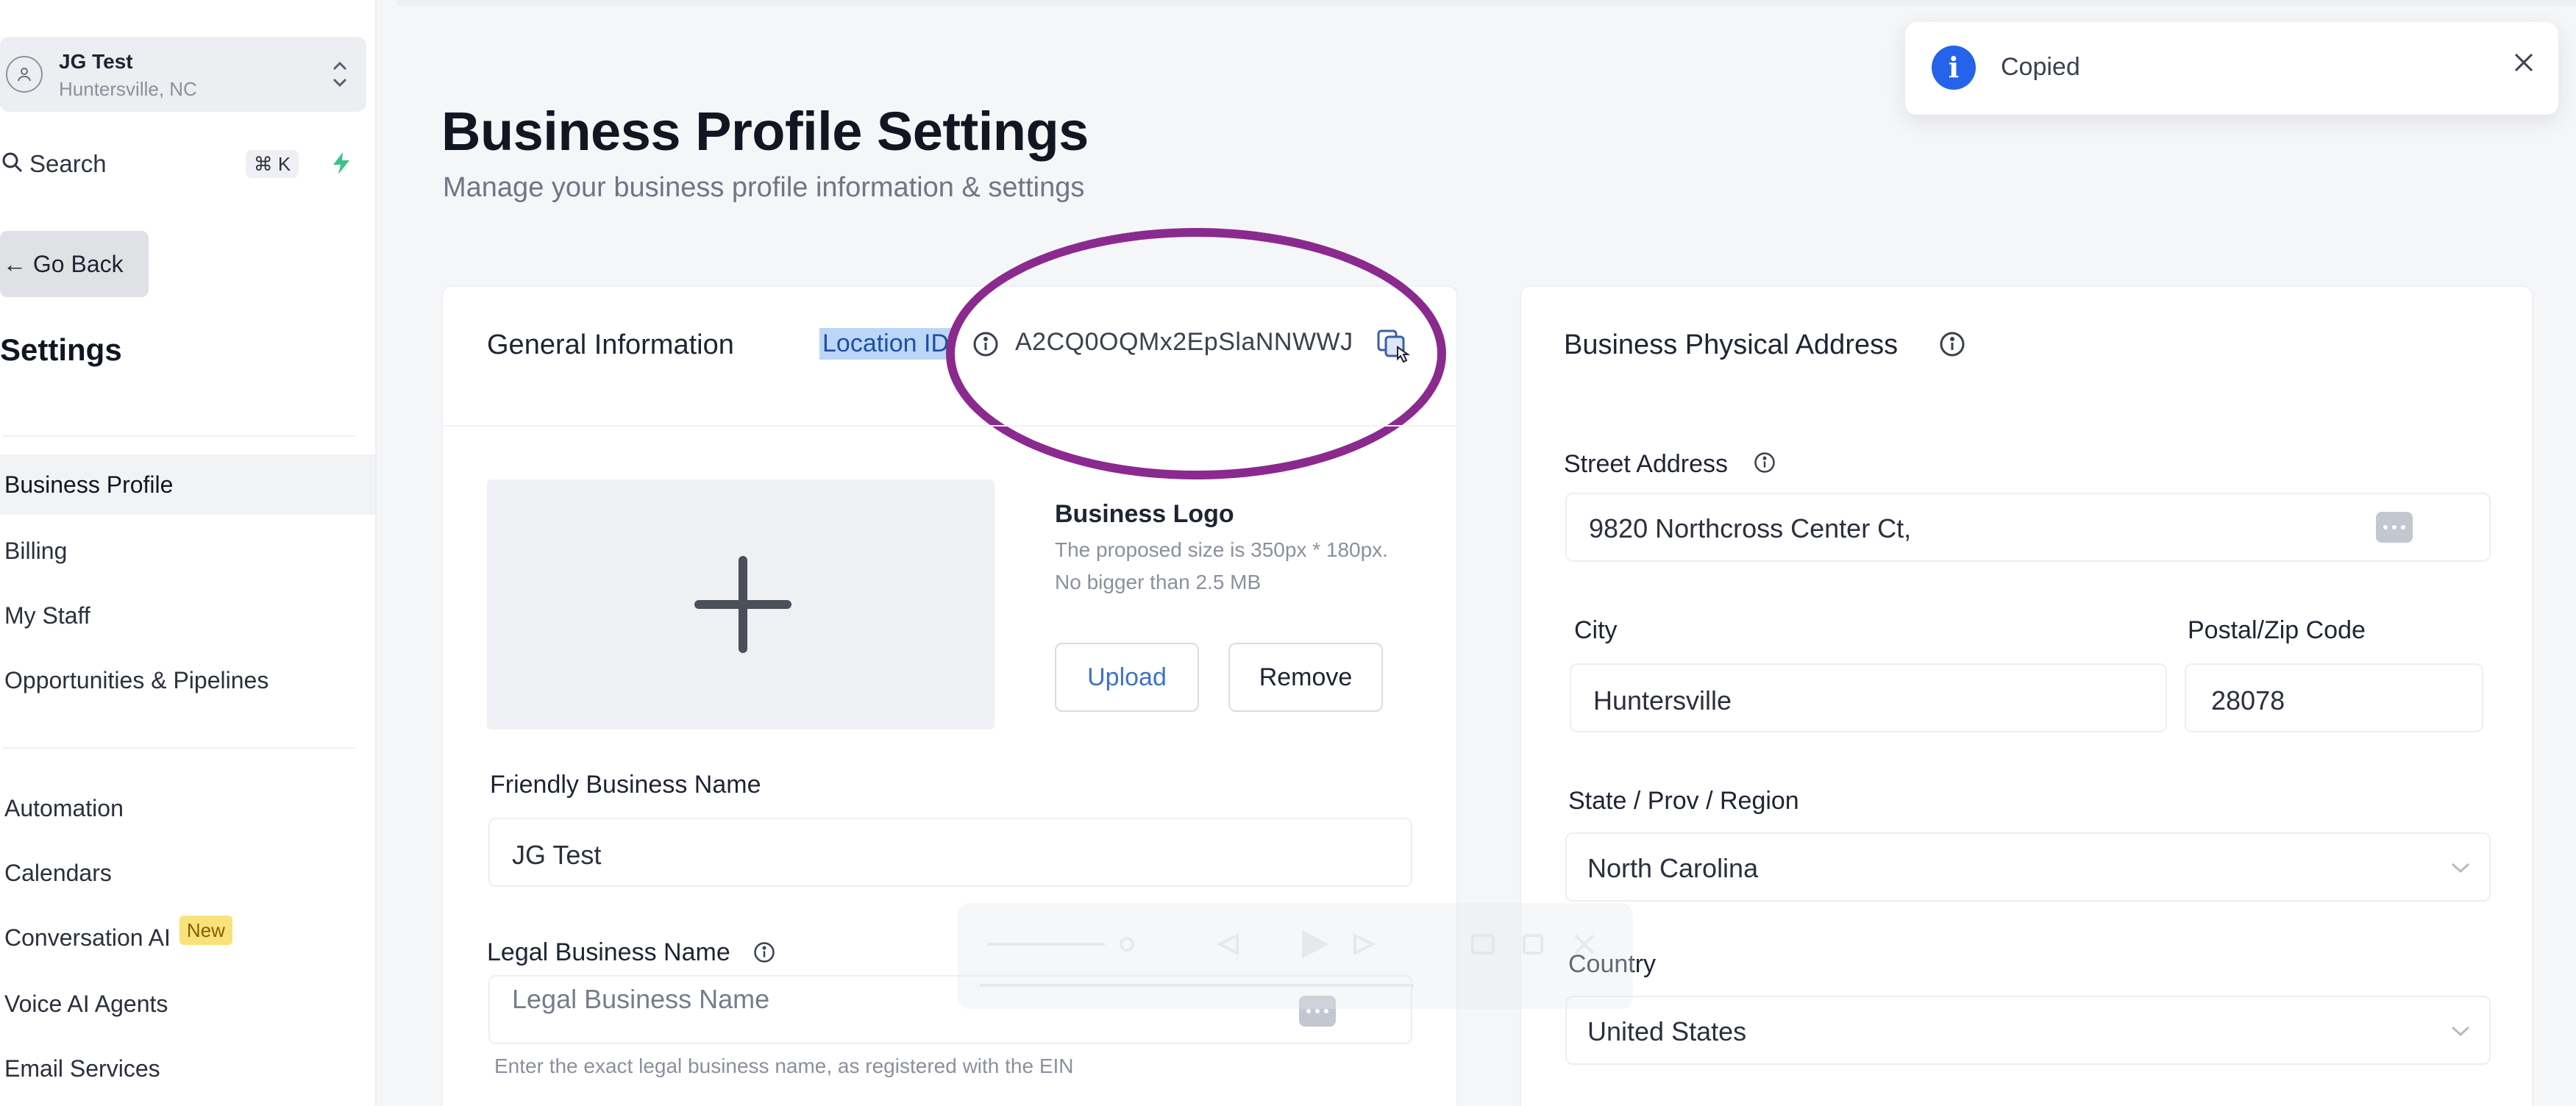 The width and height of the screenshot is (2576, 1106). What do you see at coordinates (641, 999) in the screenshot?
I see `legal-business-name-placeholder: Legal Business Name` at bounding box center [641, 999].